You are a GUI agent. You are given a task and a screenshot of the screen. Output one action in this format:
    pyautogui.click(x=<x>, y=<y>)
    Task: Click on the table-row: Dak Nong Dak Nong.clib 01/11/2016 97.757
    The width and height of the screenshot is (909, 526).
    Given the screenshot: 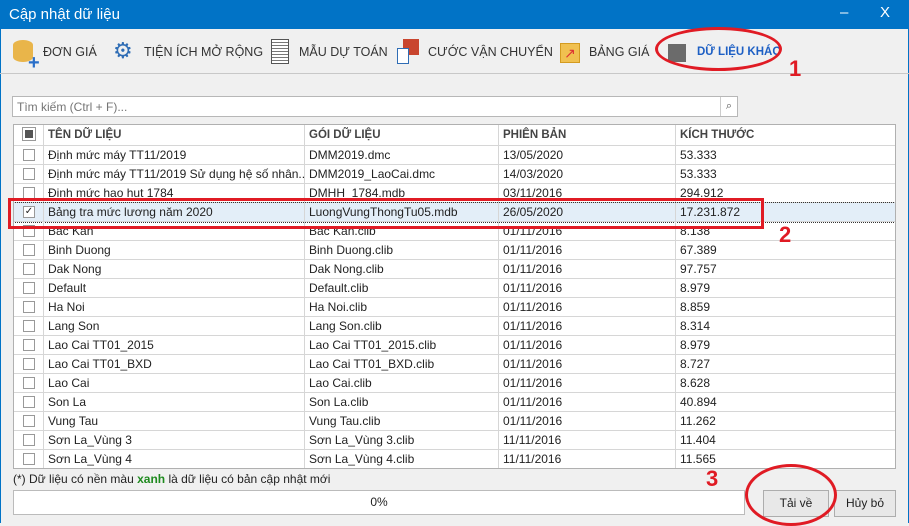 What is the action you would take?
    pyautogui.click(x=454, y=269)
    